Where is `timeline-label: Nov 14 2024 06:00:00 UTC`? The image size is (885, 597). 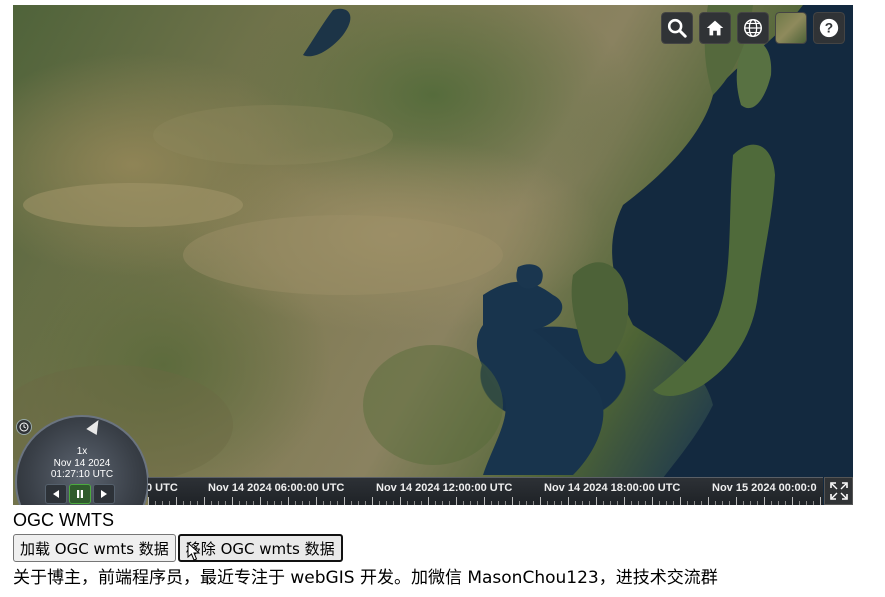
timeline-label: Nov 14 2024 06:00:00 UTC is located at coordinates (276, 488).